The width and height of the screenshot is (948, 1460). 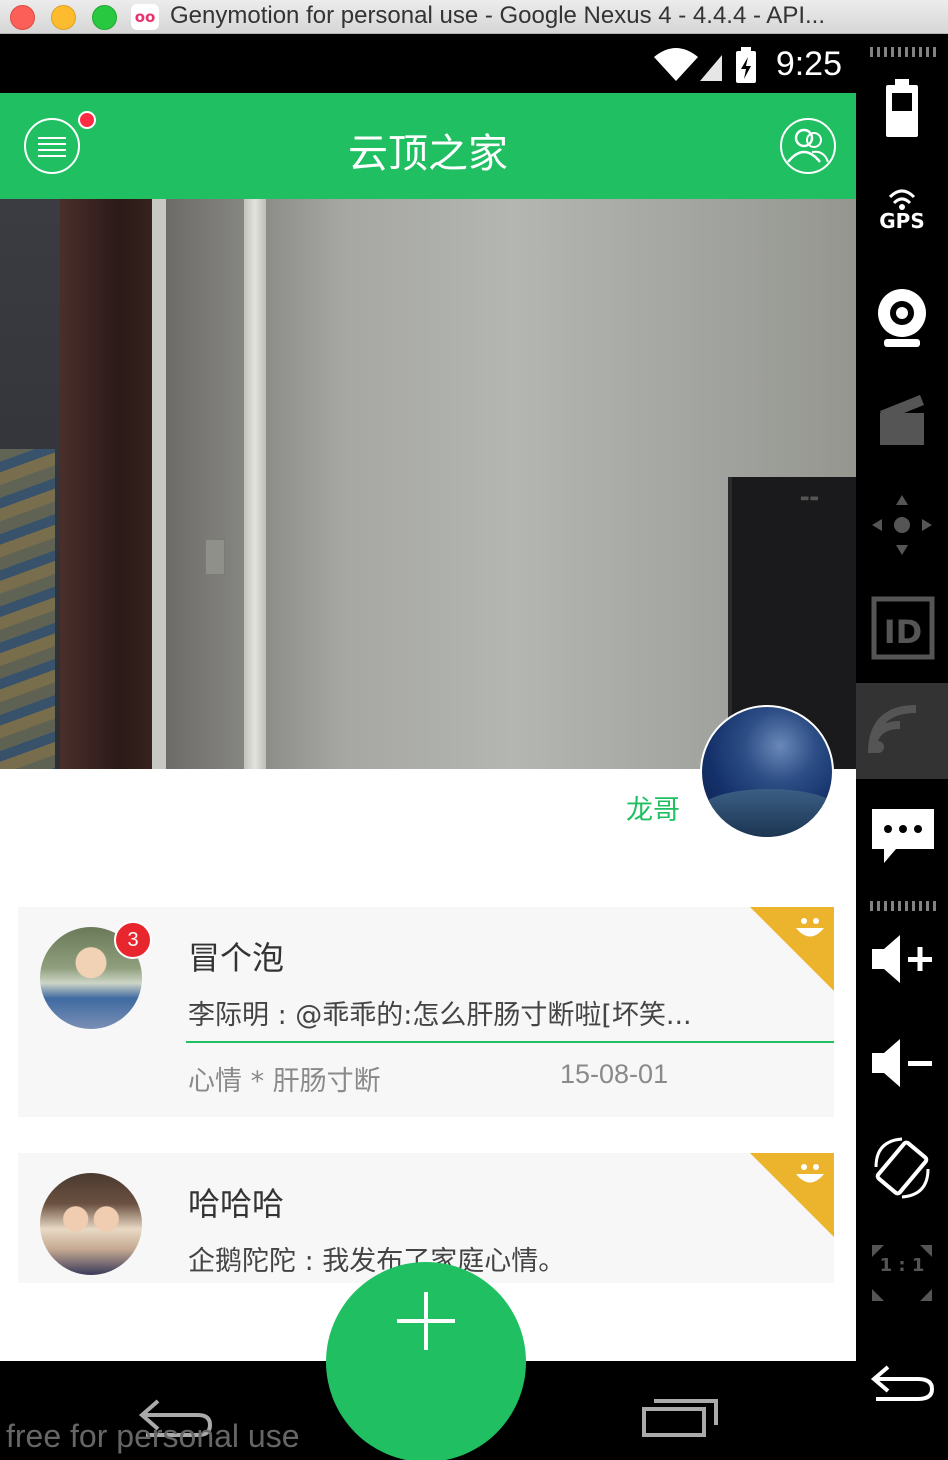 I want to click on battery-button, so click(x=902, y=113).